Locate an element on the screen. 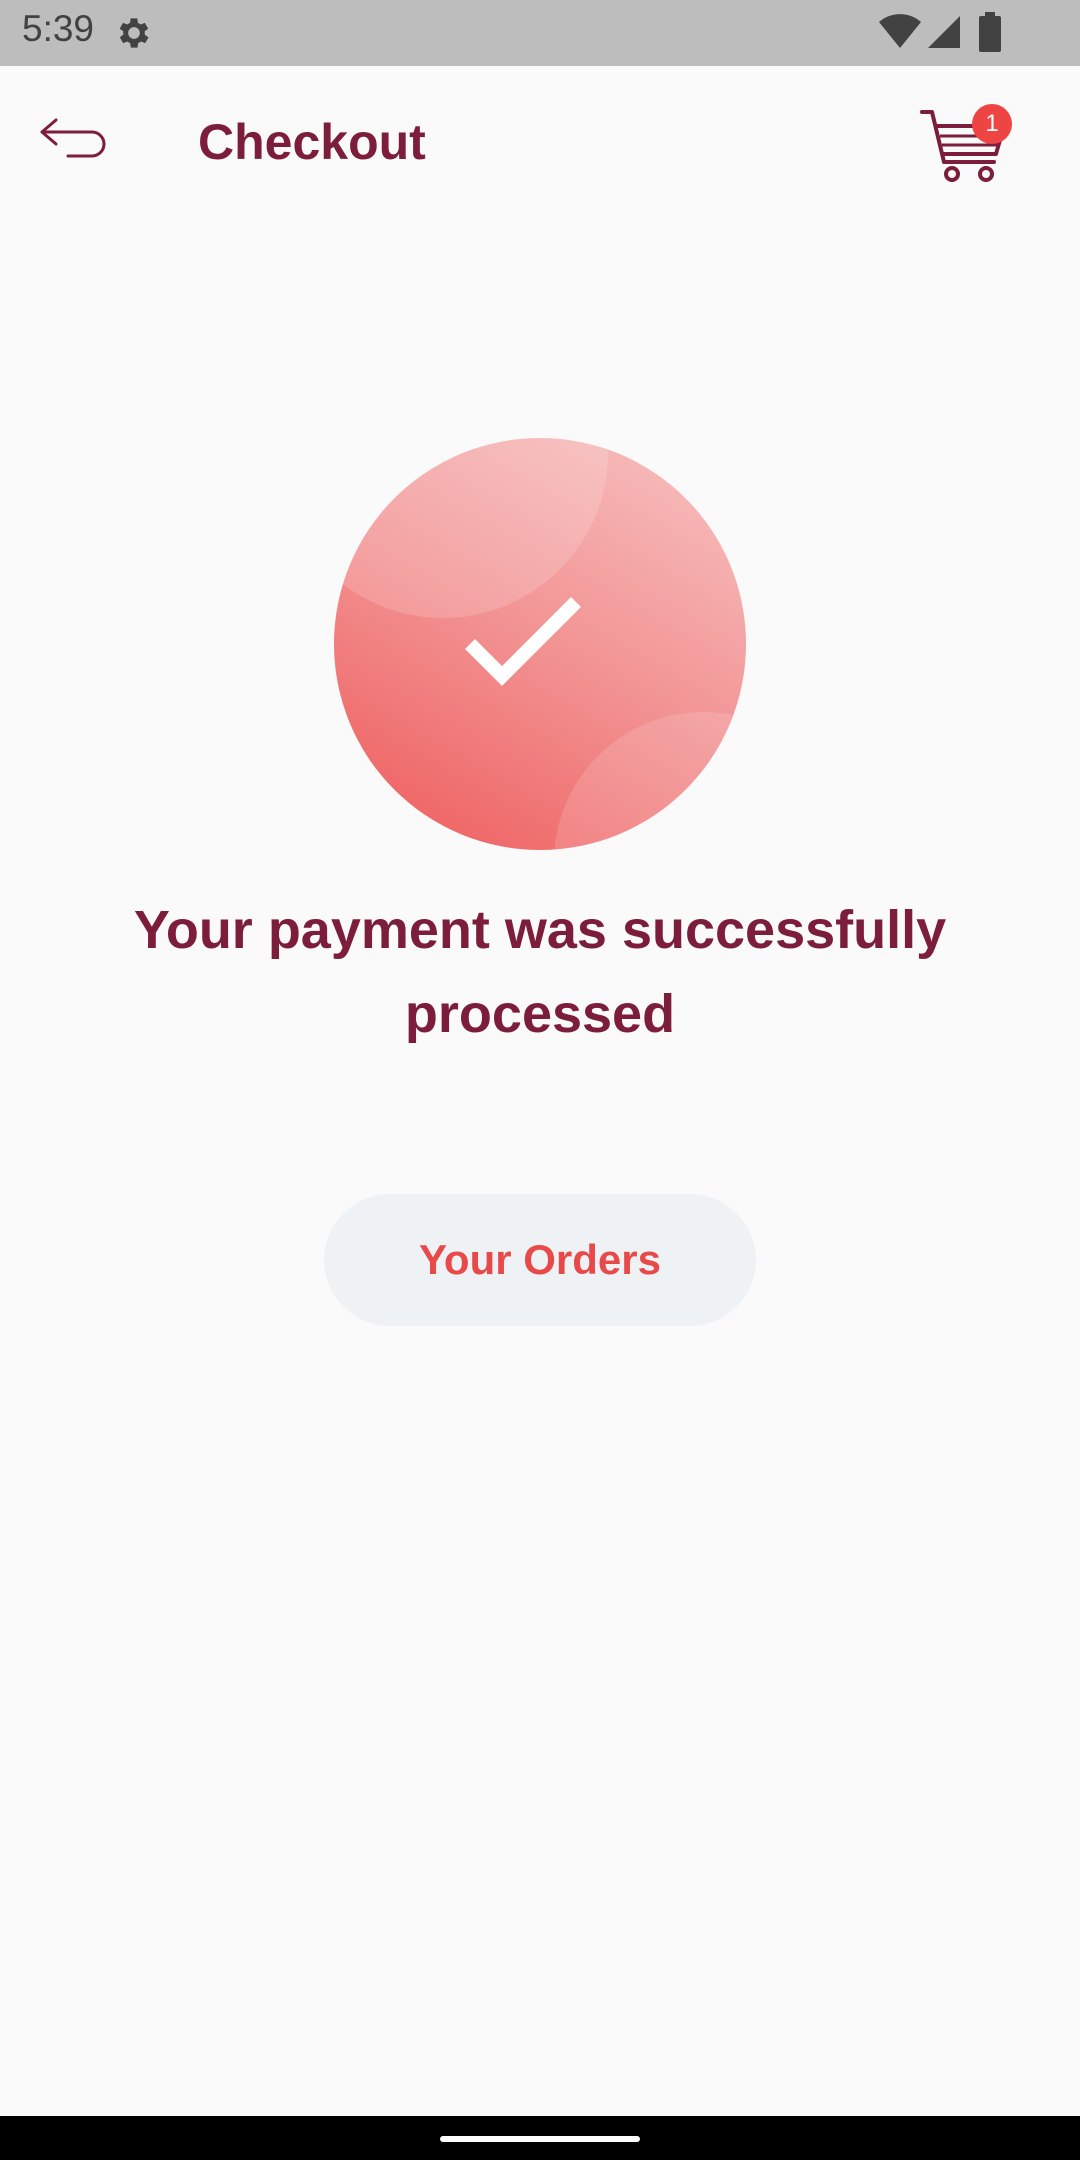 This screenshot has width=1080, height=2160. success-illustration is located at coordinates (540, 644).